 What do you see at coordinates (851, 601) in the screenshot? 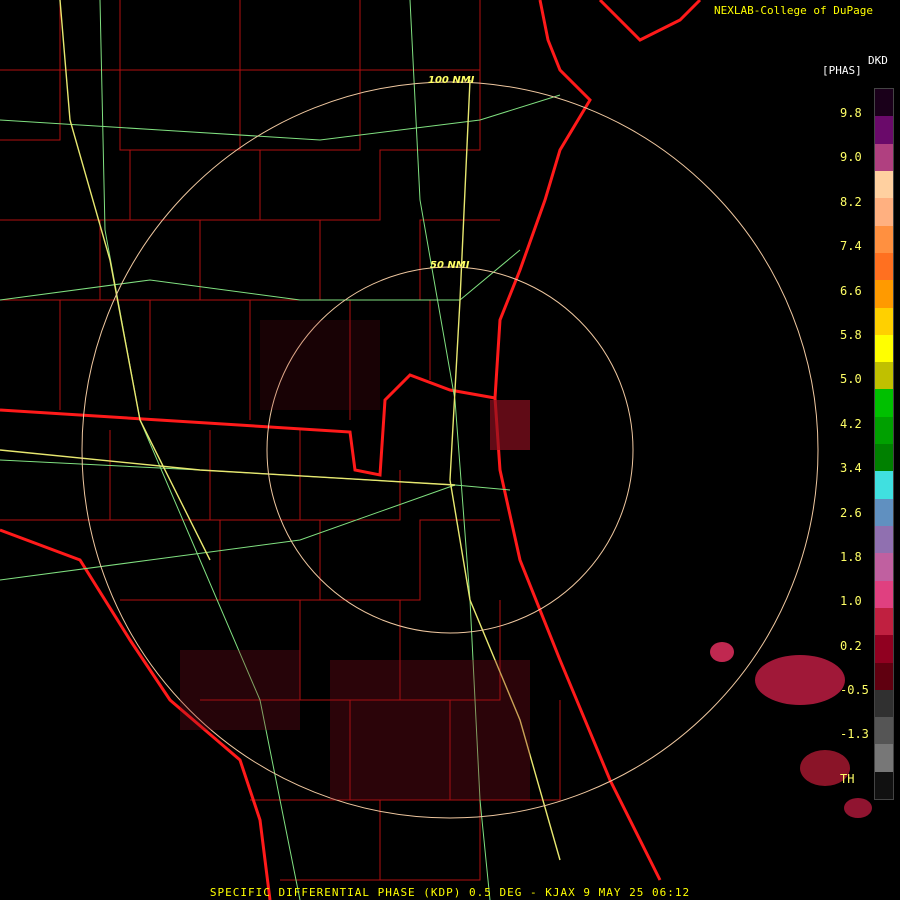
I see `color-scale-label: 1.0` at bounding box center [851, 601].